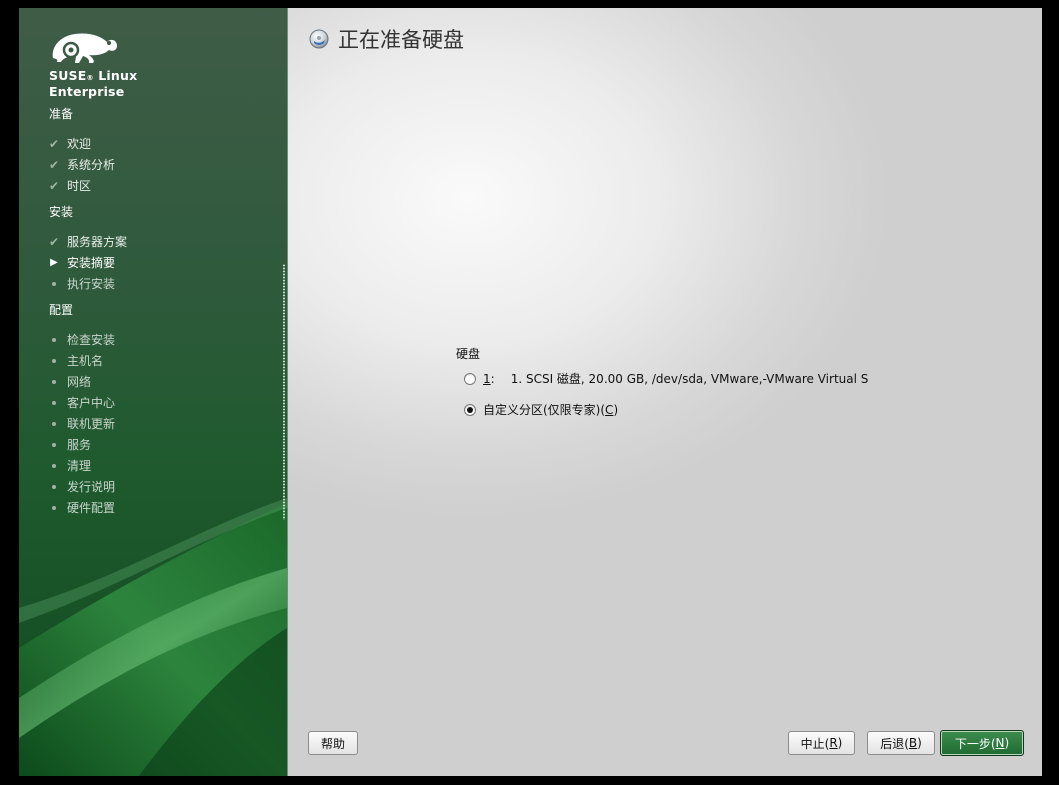  What do you see at coordinates (61, 310) in the screenshot?
I see `section-configure: 配置` at bounding box center [61, 310].